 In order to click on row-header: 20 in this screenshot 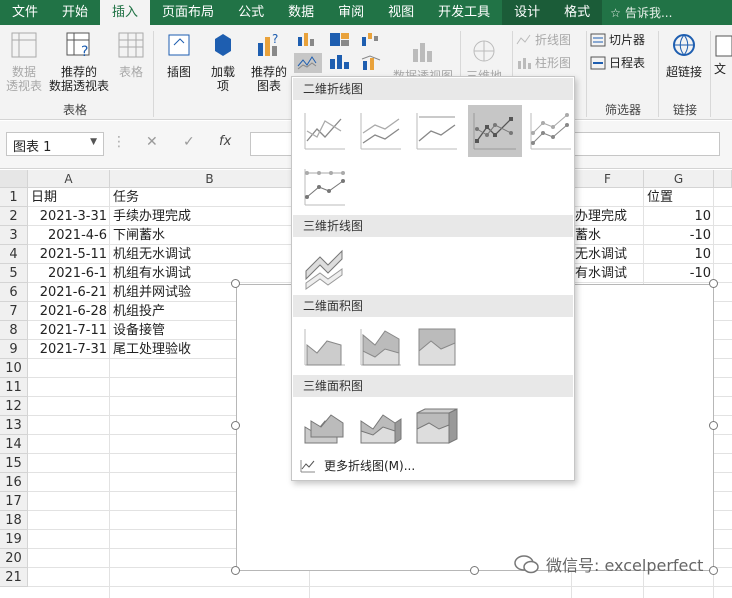, I will do `click(14, 558)`.